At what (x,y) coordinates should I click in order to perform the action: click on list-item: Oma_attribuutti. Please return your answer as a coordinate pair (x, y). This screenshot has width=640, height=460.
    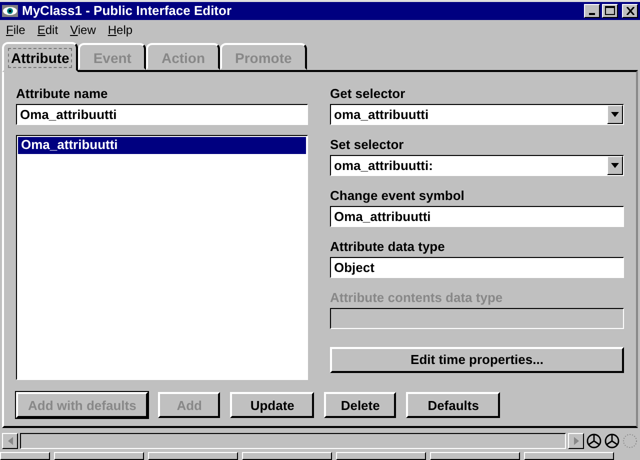
    Looking at the image, I should click on (162, 145).